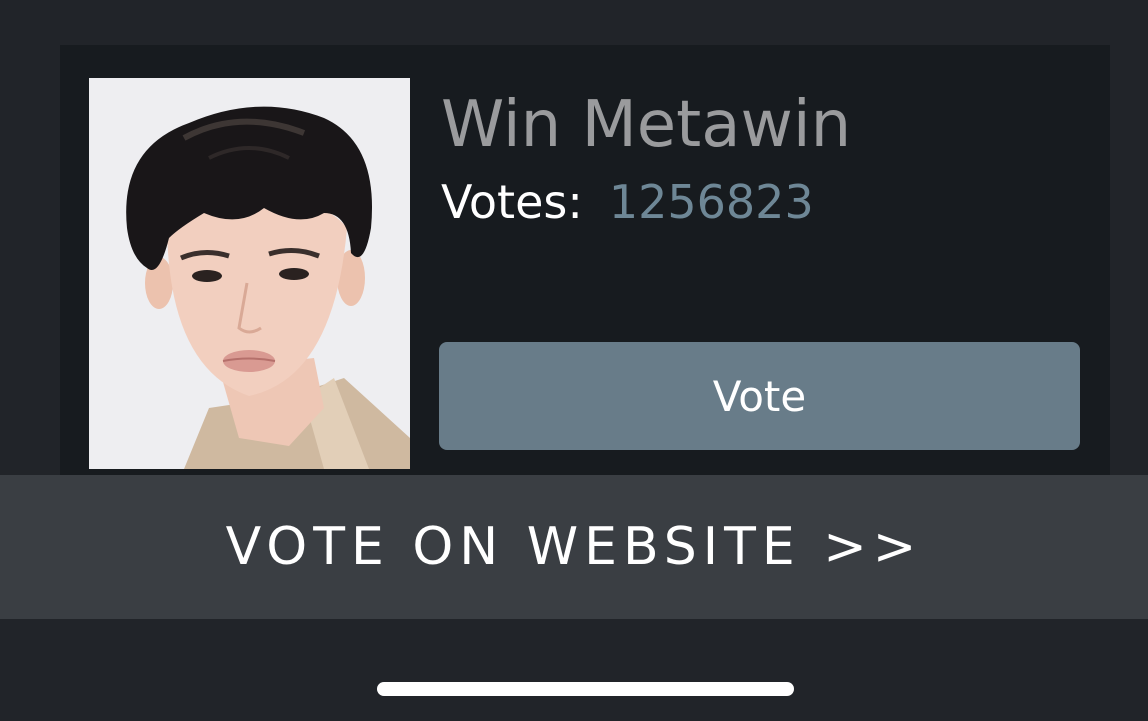 Image resolution: width=1148 pixels, height=721 pixels. I want to click on votes-count: 1256823, so click(711, 202).